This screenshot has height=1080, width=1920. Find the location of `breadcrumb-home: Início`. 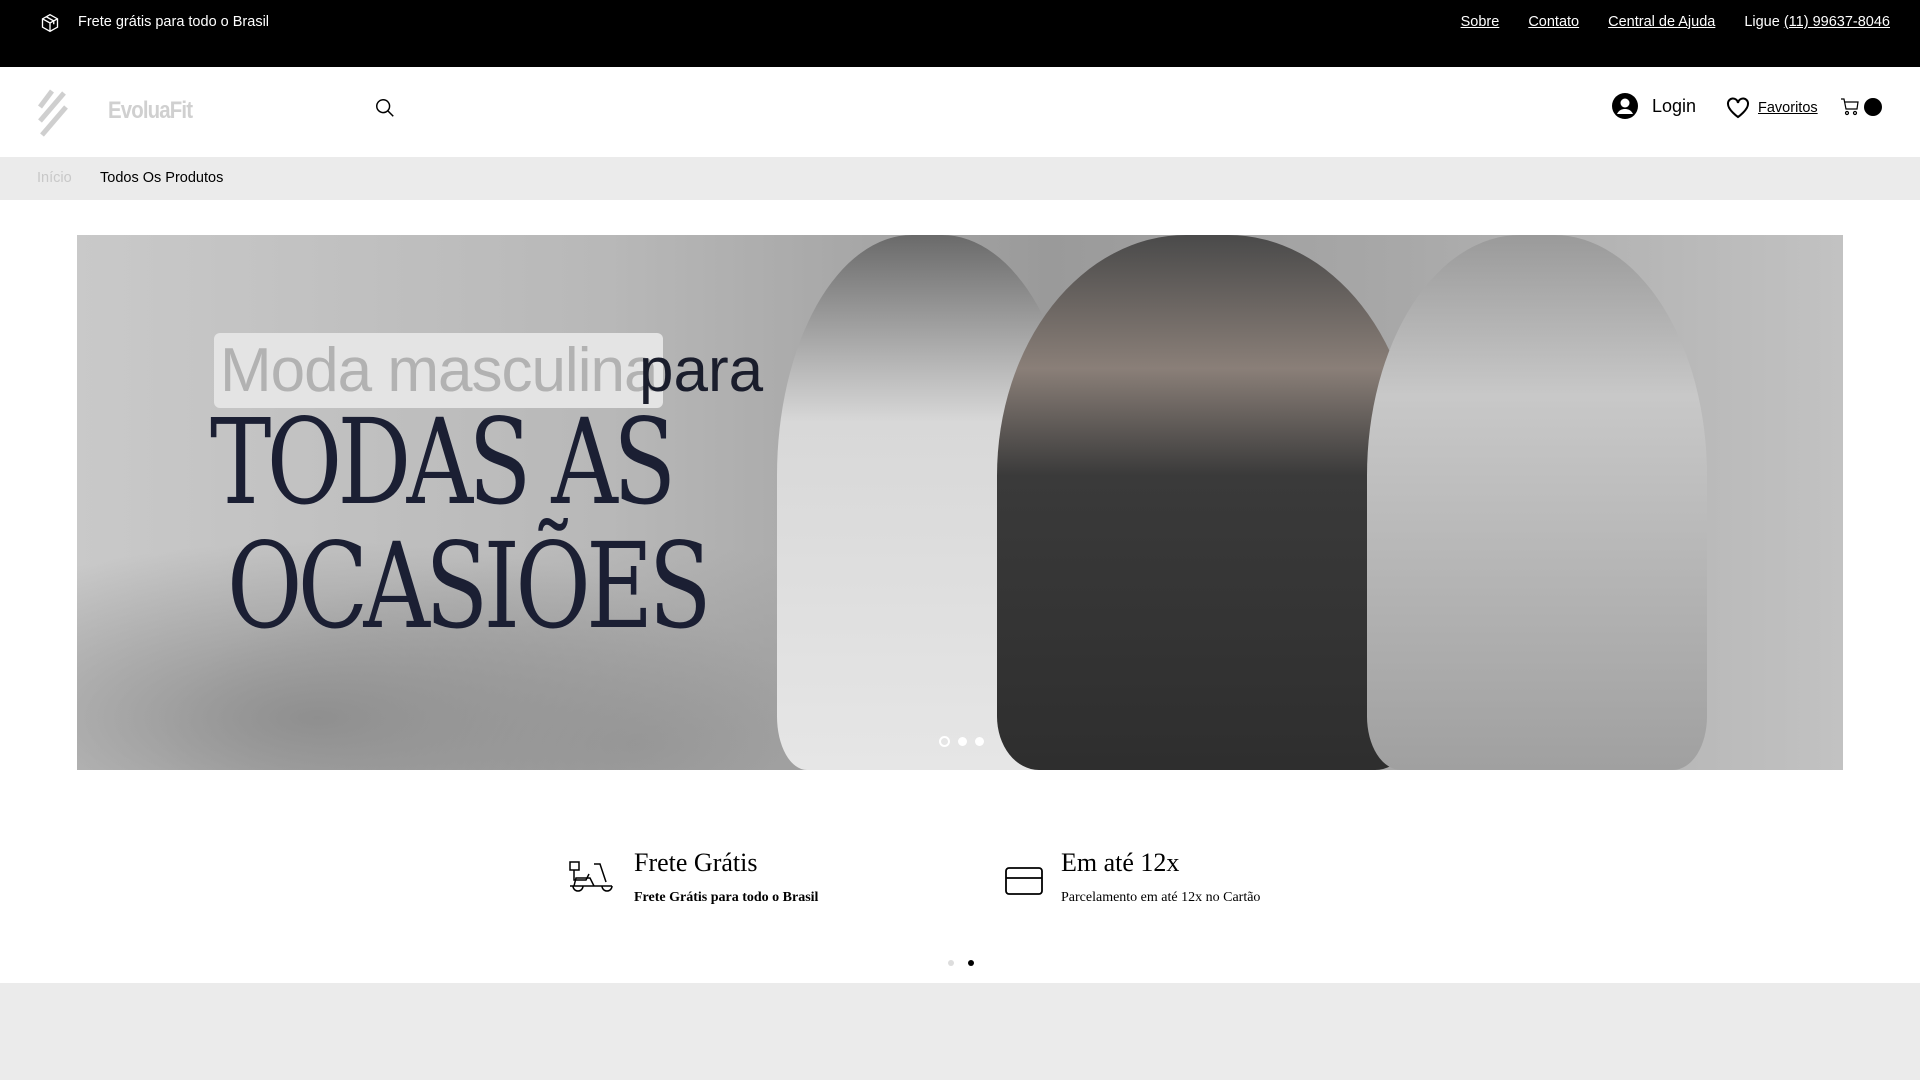

breadcrumb-home: Início is located at coordinates (54, 178).